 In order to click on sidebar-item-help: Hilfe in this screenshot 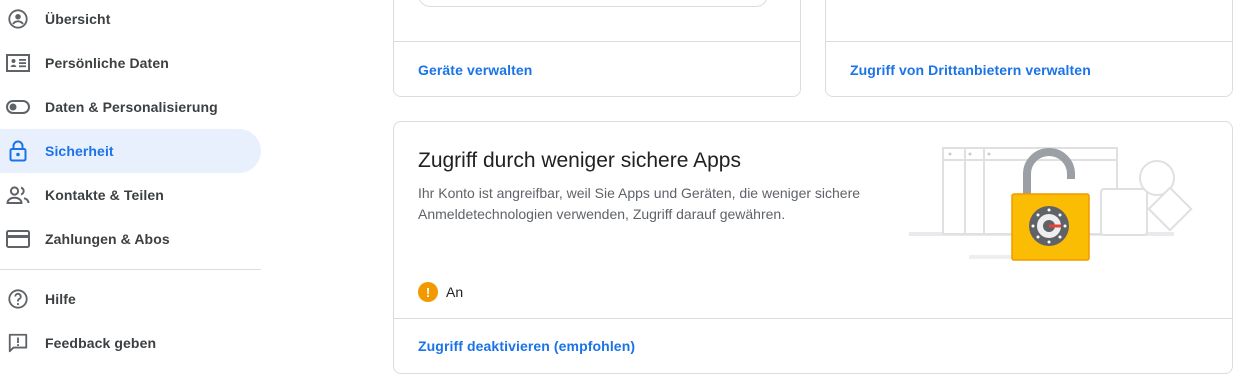, I will do `click(130, 299)`.